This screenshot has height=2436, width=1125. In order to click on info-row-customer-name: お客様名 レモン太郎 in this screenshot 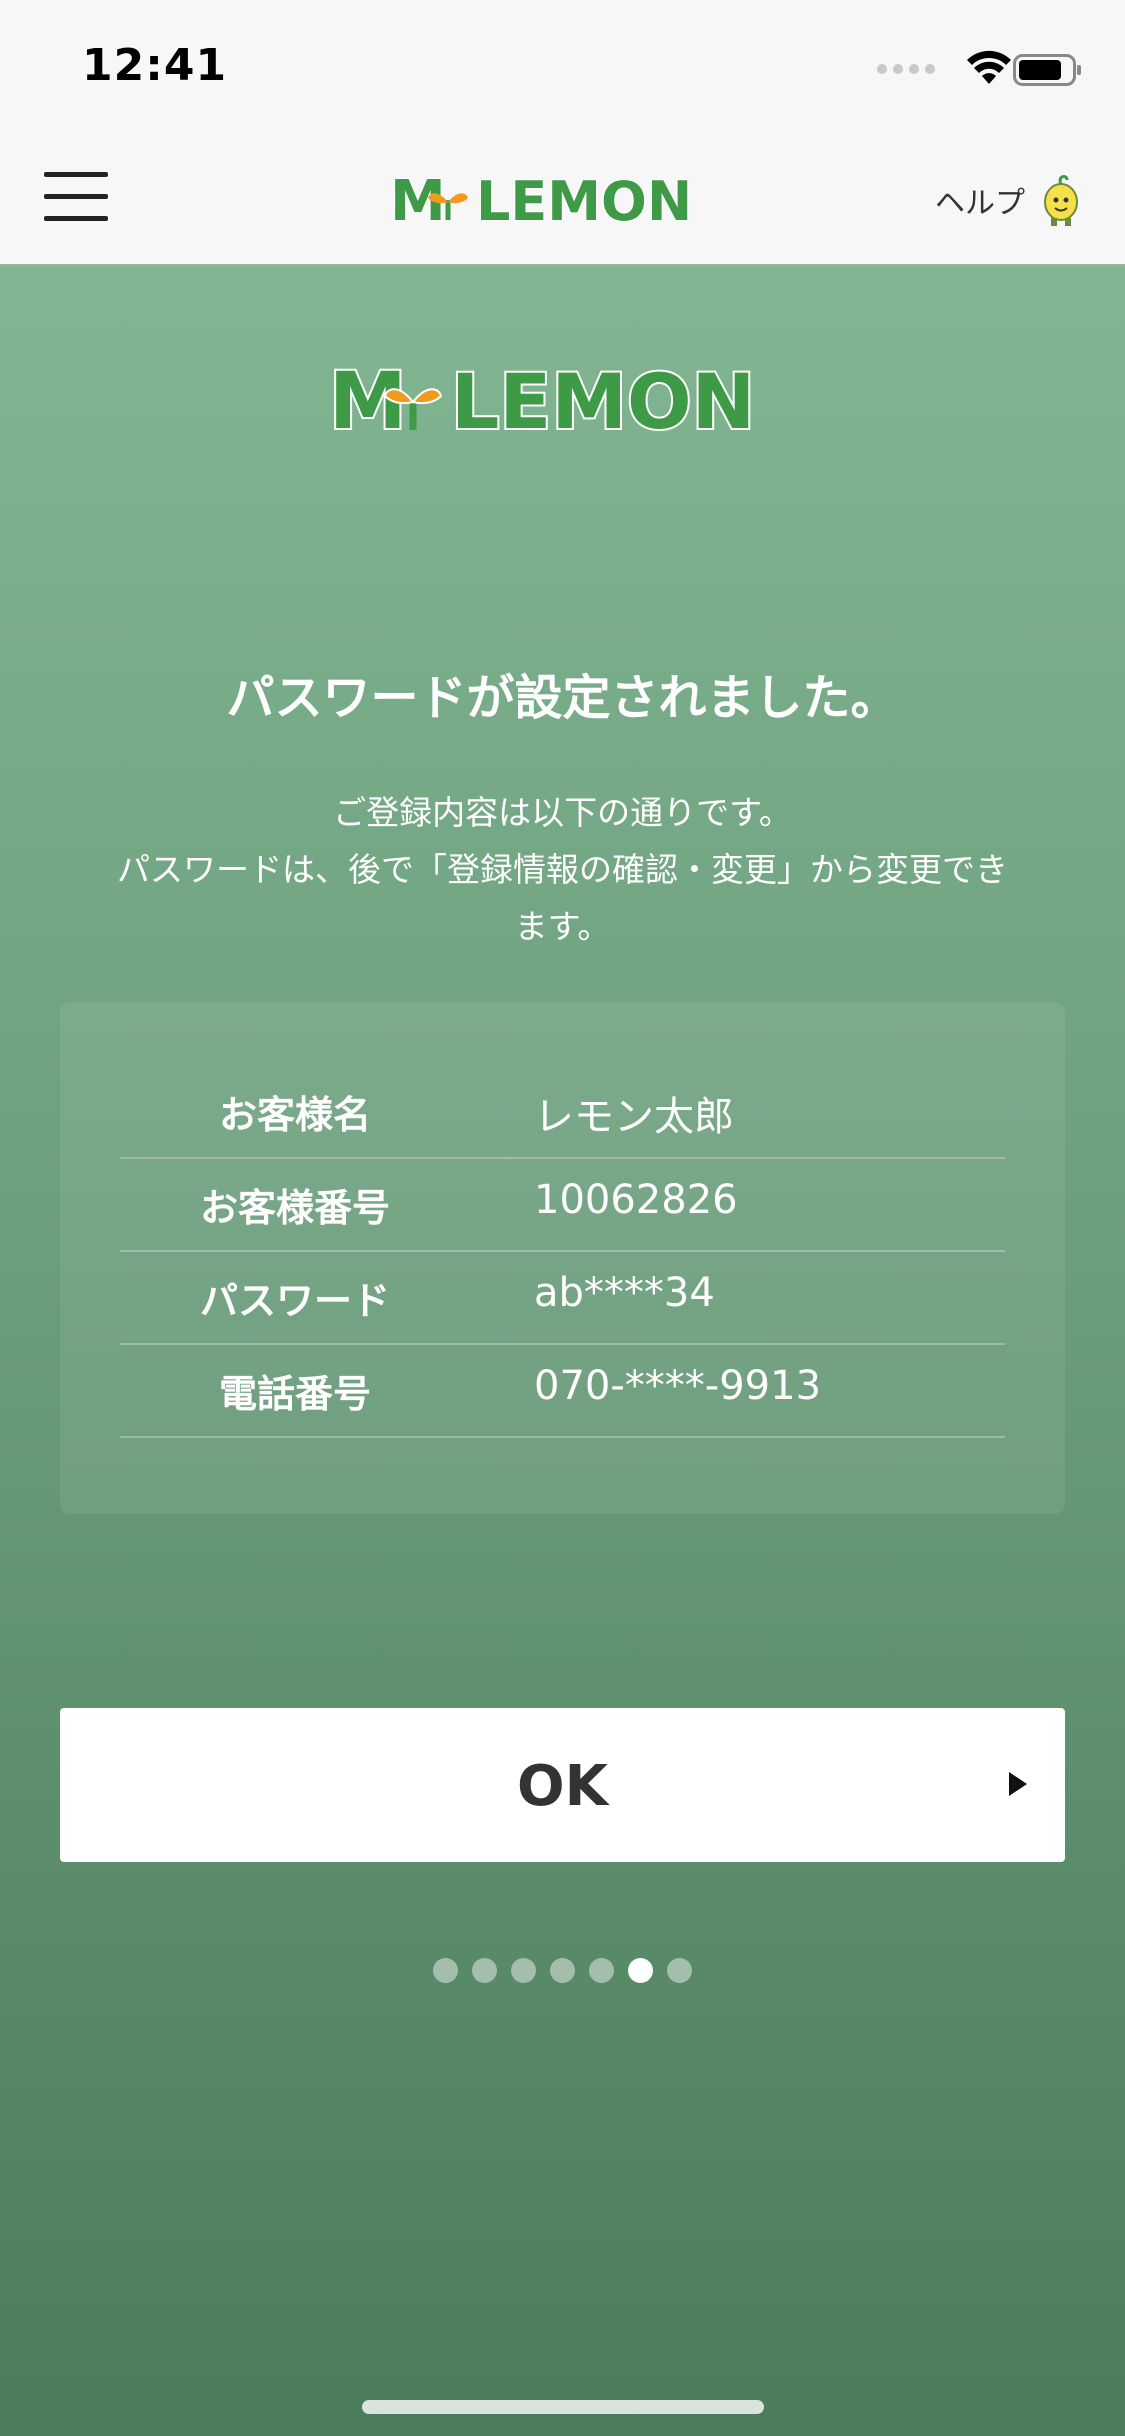, I will do `click(562, 1111)`.